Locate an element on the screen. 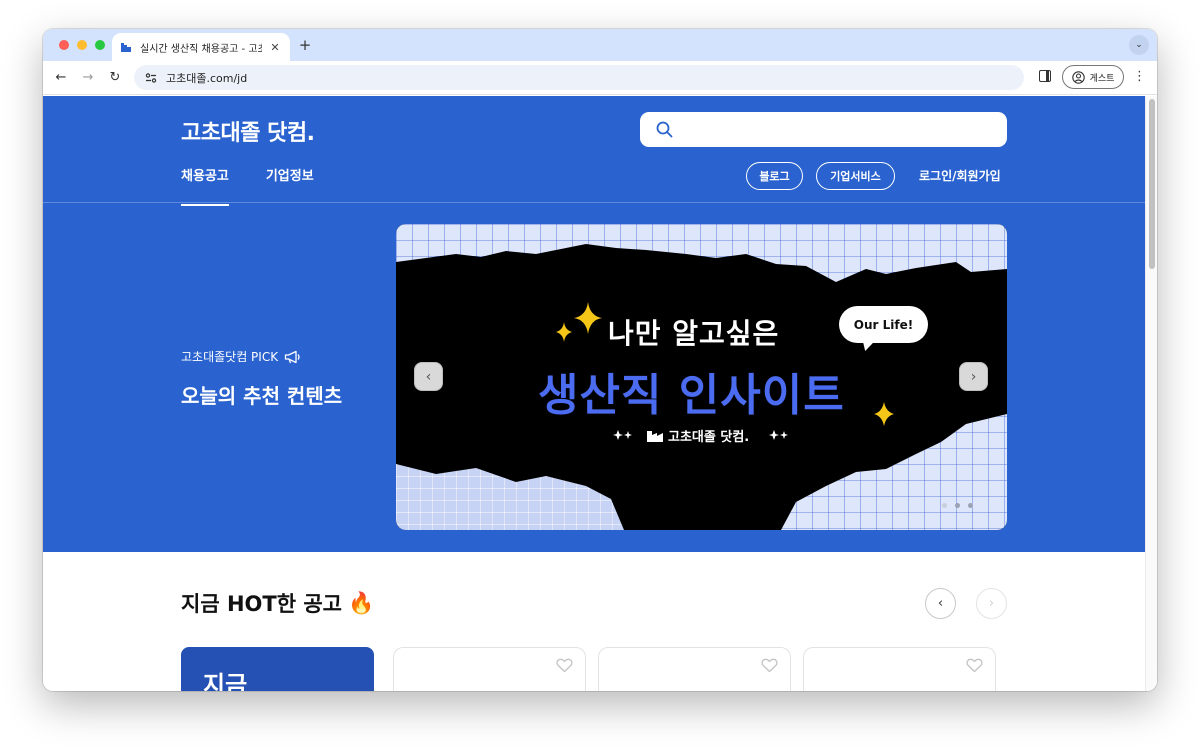 The image size is (1200, 749). back-button: ← is located at coordinates (61, 78).